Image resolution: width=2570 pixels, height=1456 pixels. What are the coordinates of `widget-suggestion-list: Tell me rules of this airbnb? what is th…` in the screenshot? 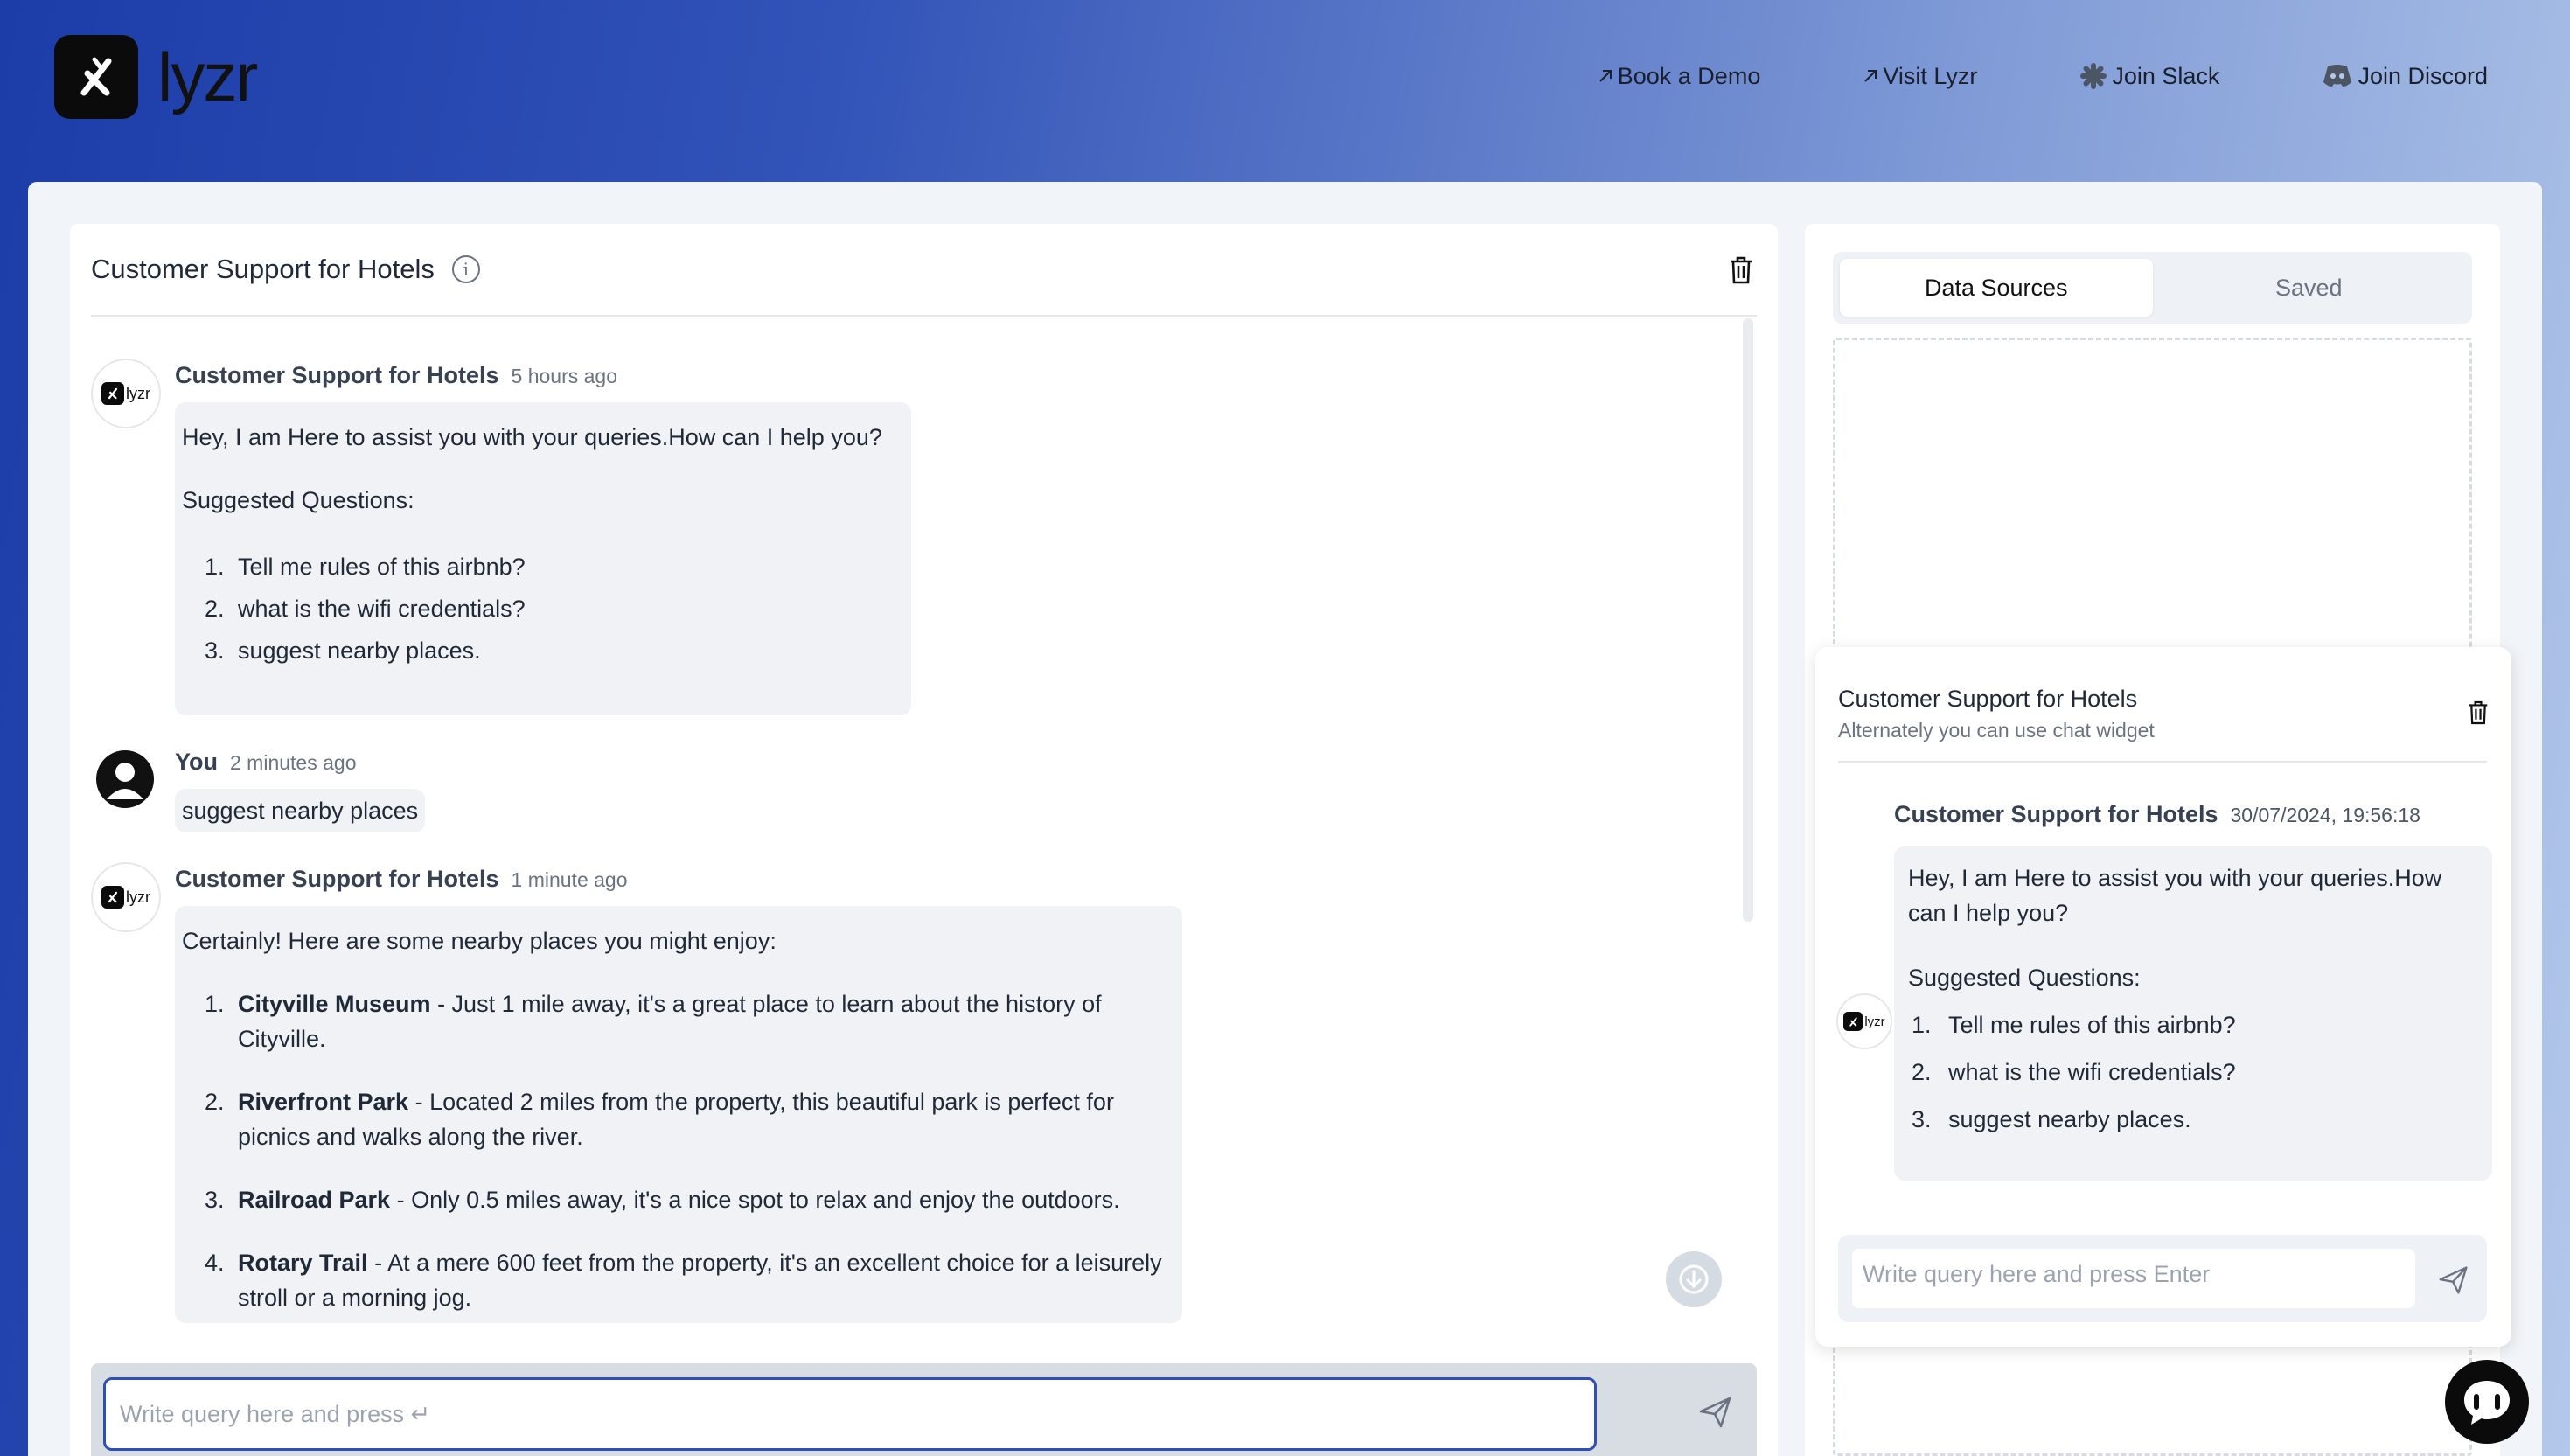 It's located at (2208, 1072).